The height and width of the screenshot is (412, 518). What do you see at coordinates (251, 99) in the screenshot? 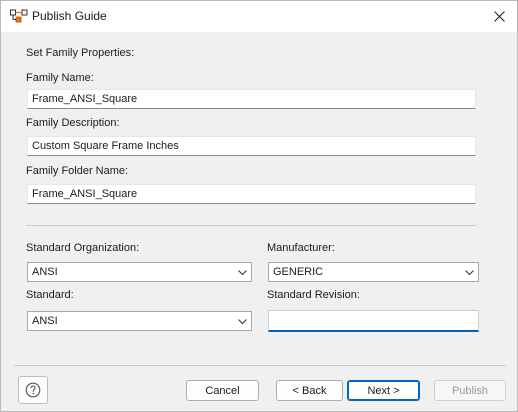
I see `family-name-input` at bounding box center [251, 99].